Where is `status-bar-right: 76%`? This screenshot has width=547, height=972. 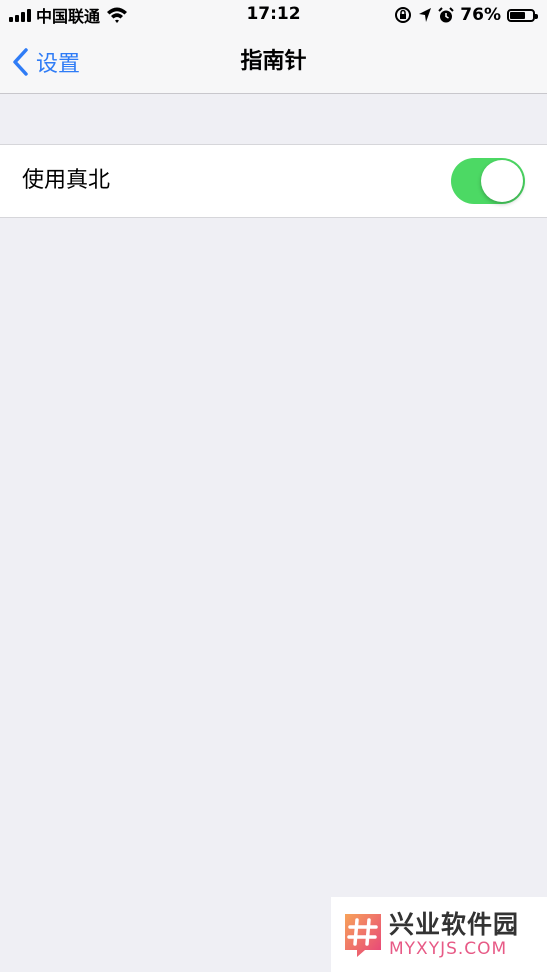 status-bar-right: 76% is located at coordinates (466, 15).